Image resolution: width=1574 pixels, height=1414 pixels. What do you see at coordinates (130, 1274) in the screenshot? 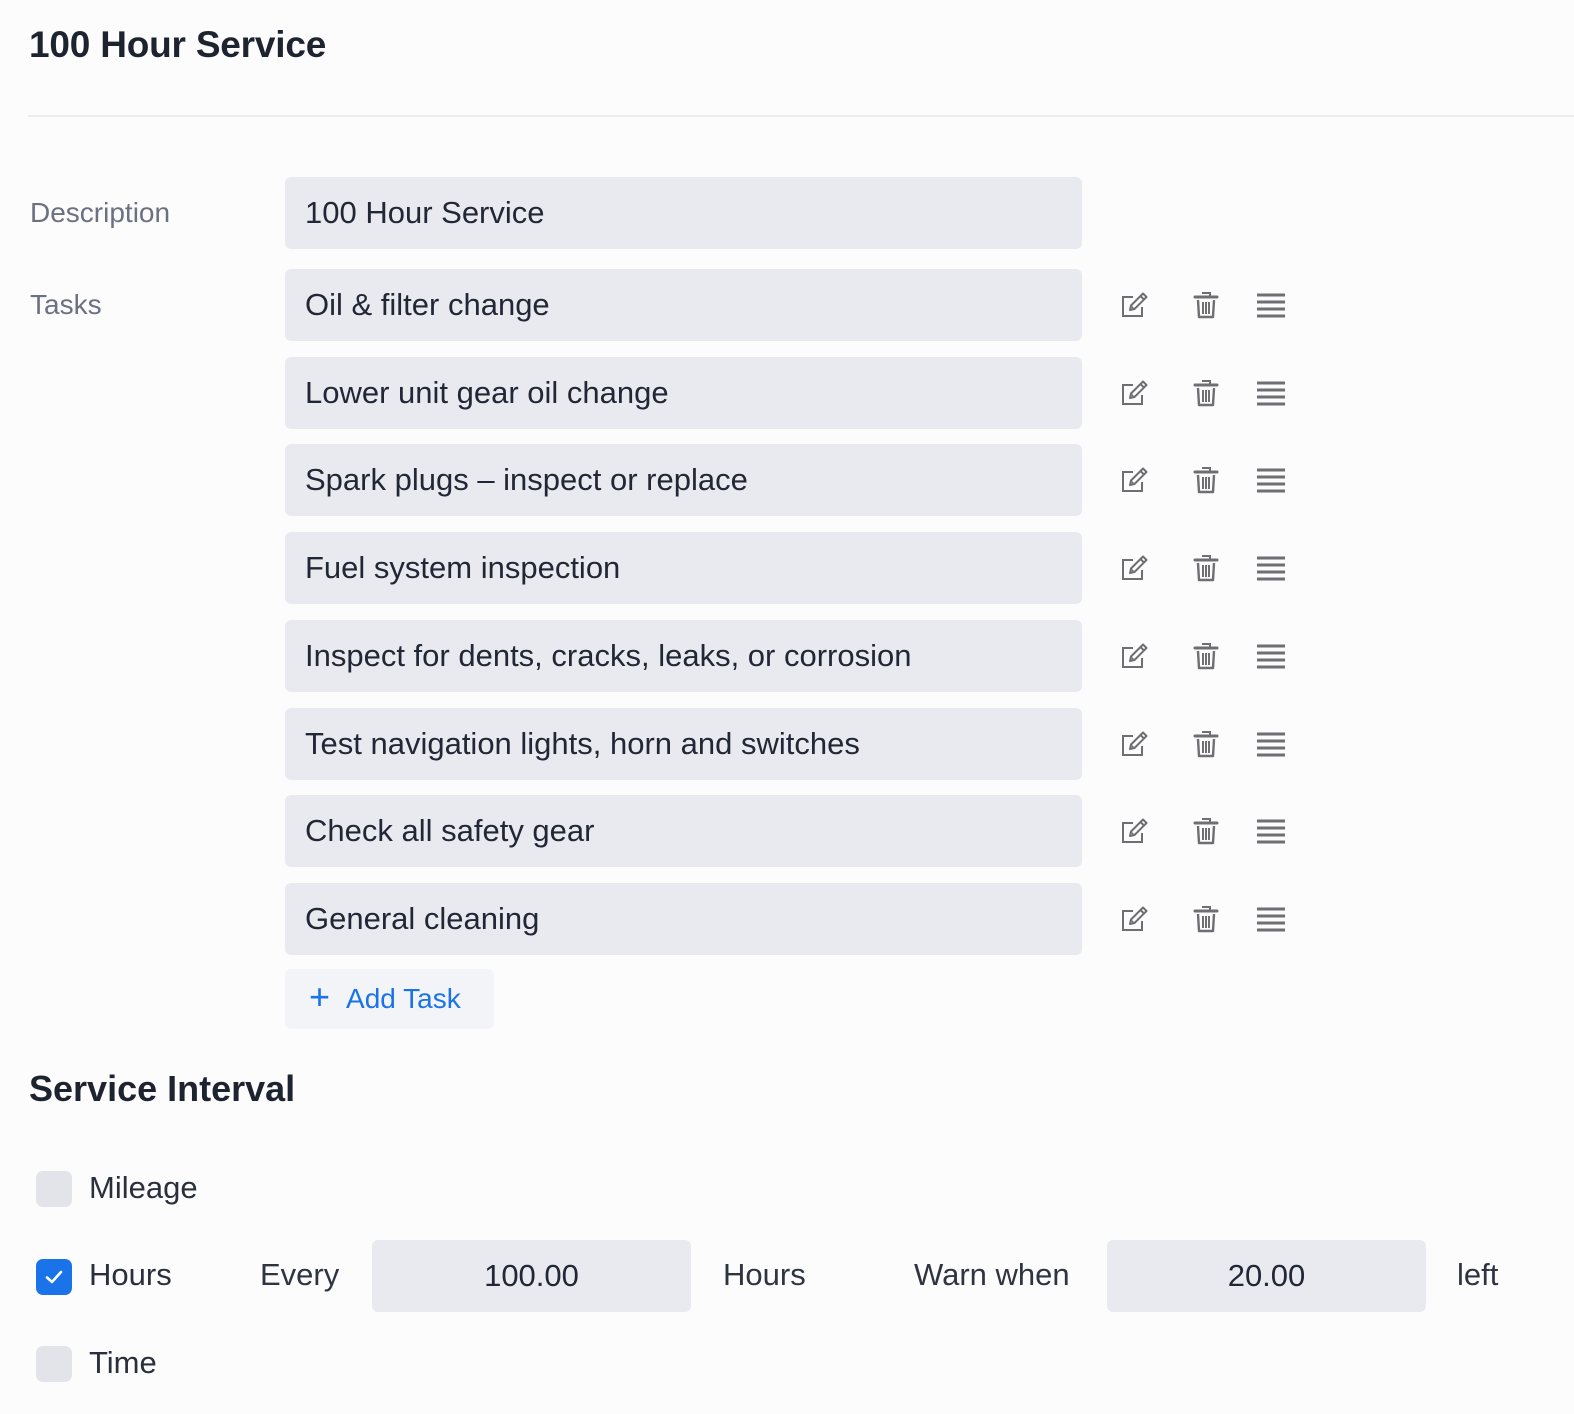
I see `hours-label: Hours` at bounding box center [130, 1274].